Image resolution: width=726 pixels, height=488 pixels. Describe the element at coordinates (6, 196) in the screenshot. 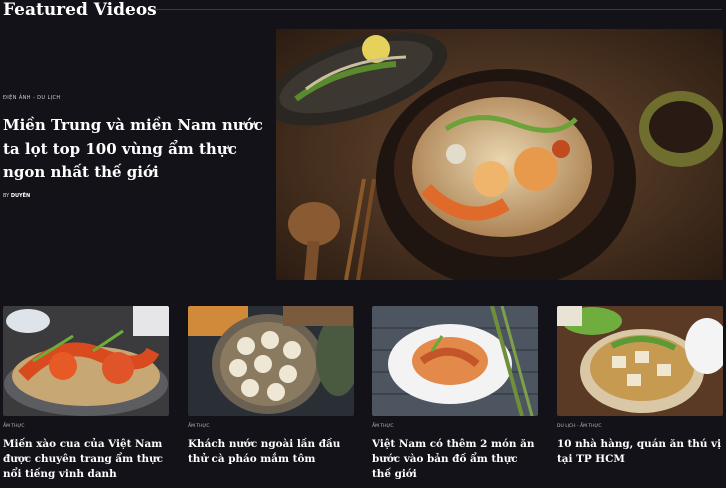

I see `author-prefix: BY` at that location.